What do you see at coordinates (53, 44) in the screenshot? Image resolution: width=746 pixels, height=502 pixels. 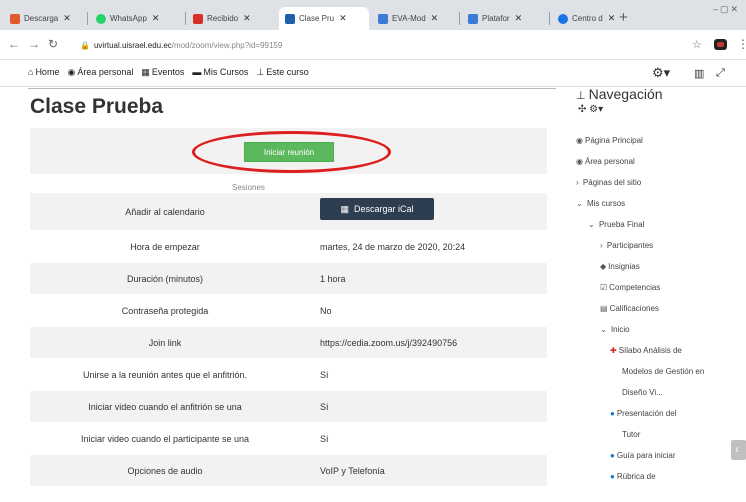 I see `reload-icon: ↻` at bounding box center [53, 44].